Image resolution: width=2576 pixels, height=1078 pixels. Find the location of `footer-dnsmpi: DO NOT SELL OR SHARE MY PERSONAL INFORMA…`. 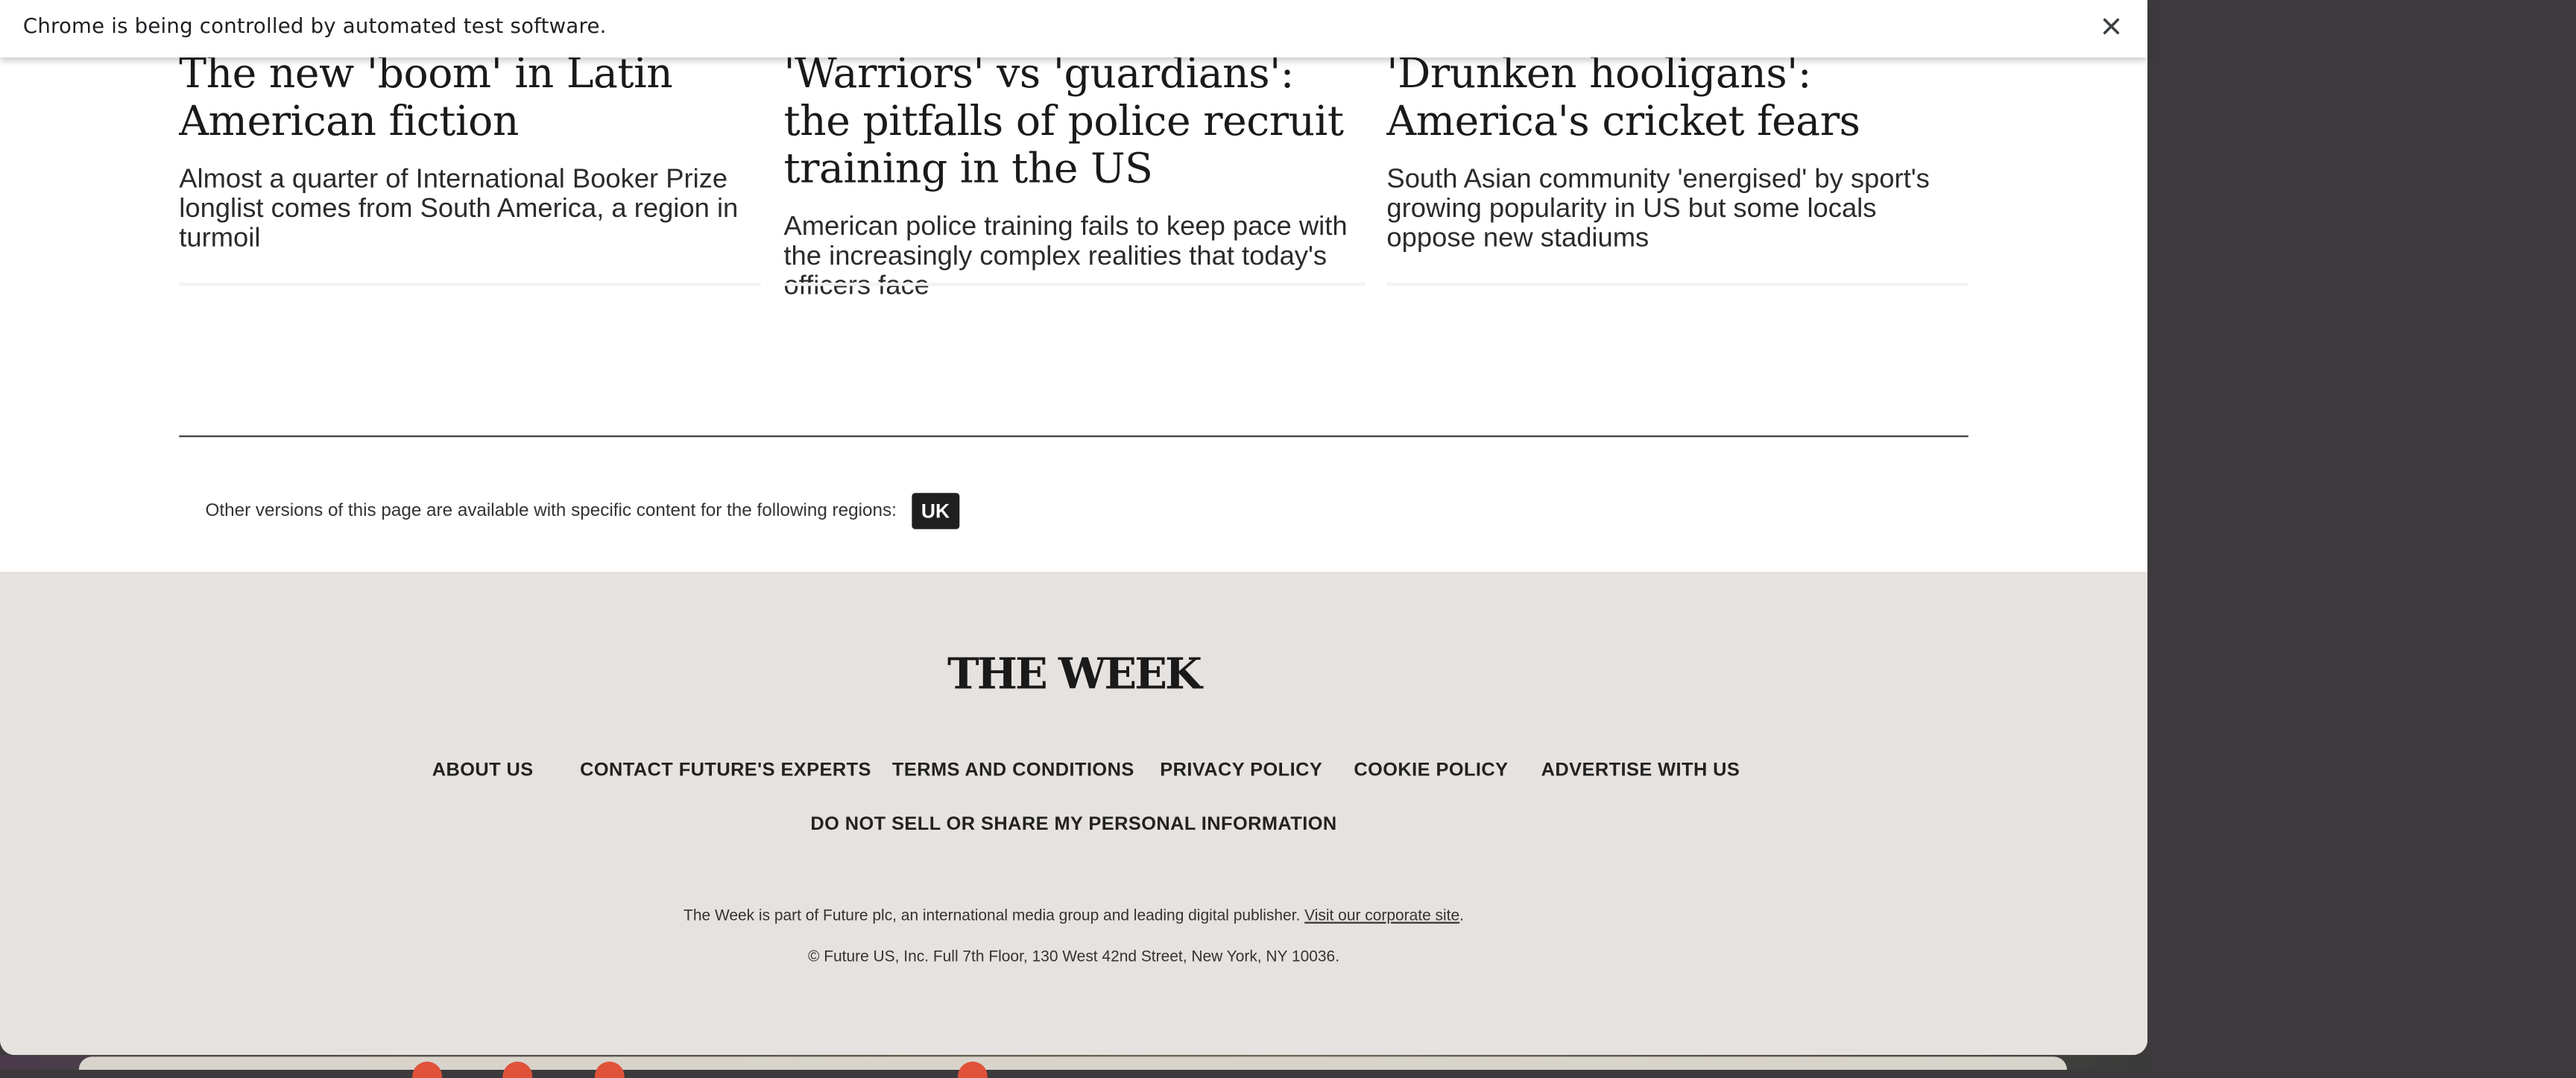

footer-dnsmpi: DO NOT SELL OR SHARE MY PERSONAL INFORMA… is located at coordinates (1073, 824).